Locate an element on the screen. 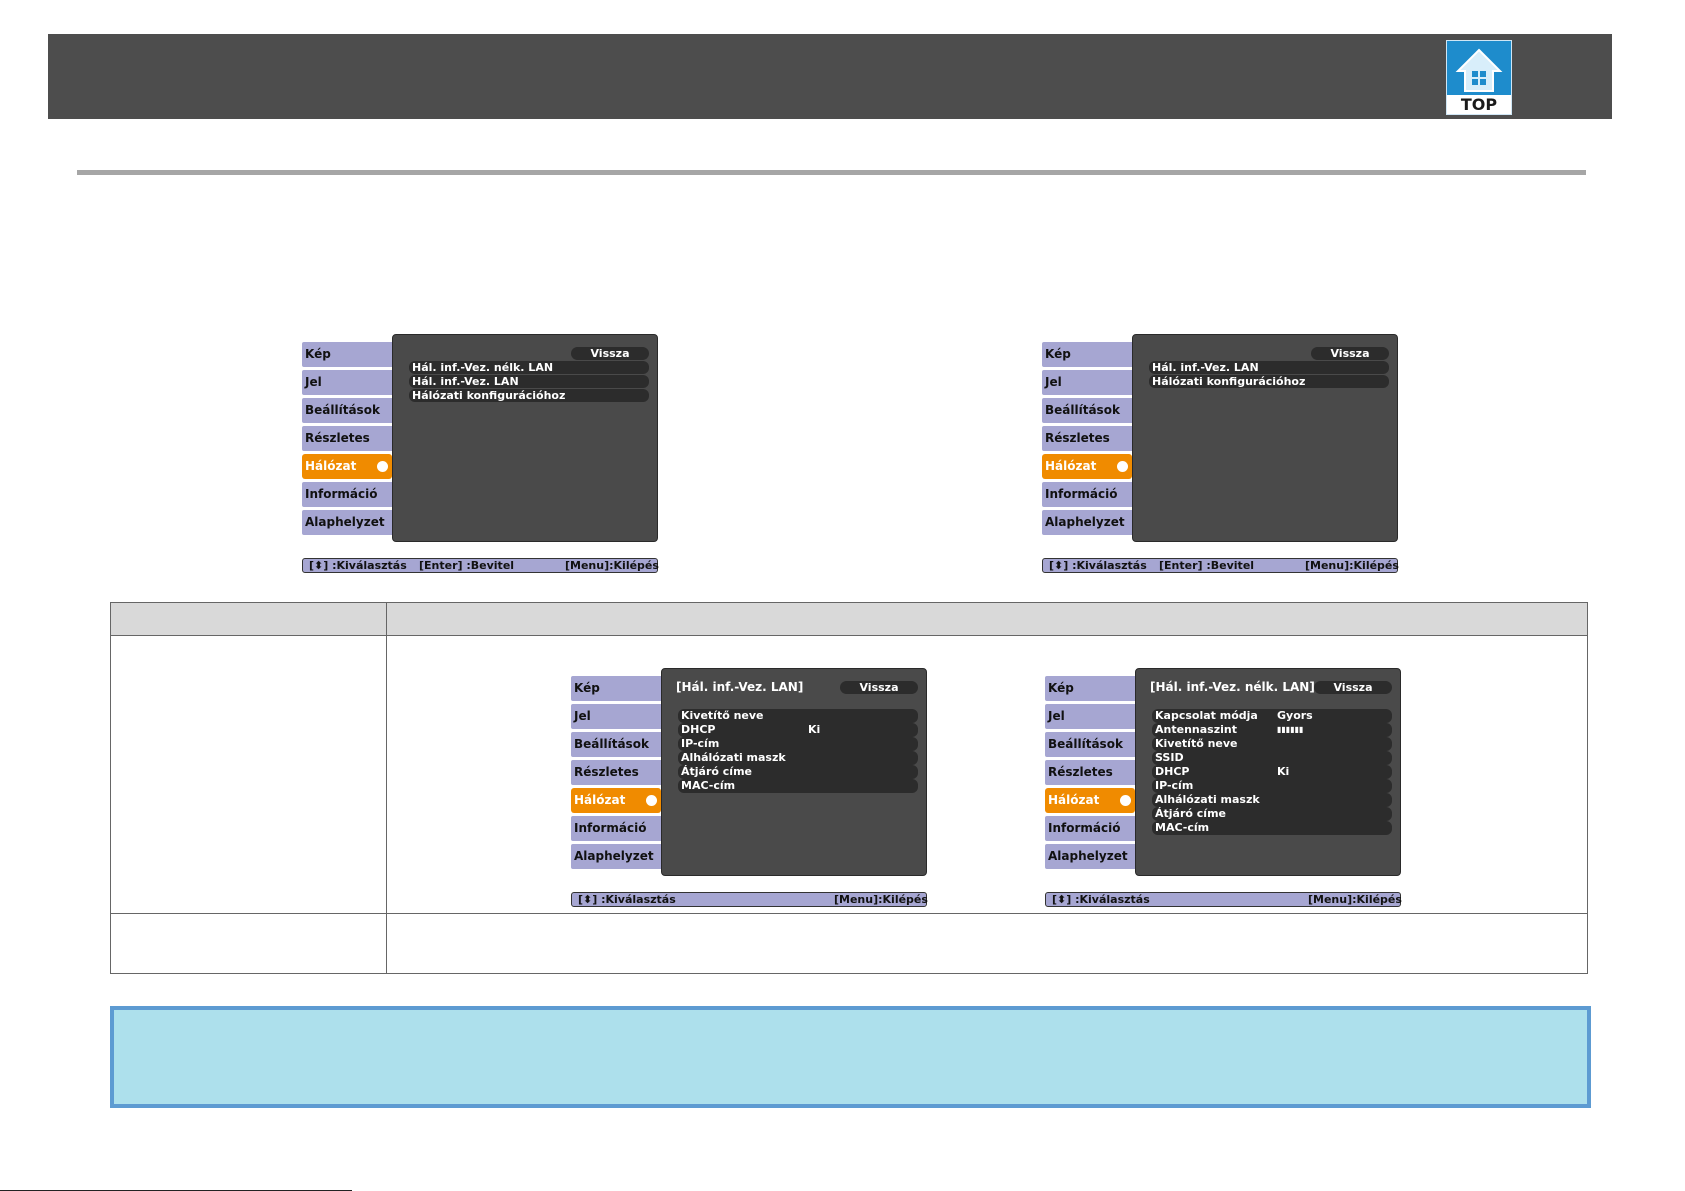 The height and width of the screenshot is (1191, 1685). setting-label: Kivetítő neve is located at coordinates (722, 715).